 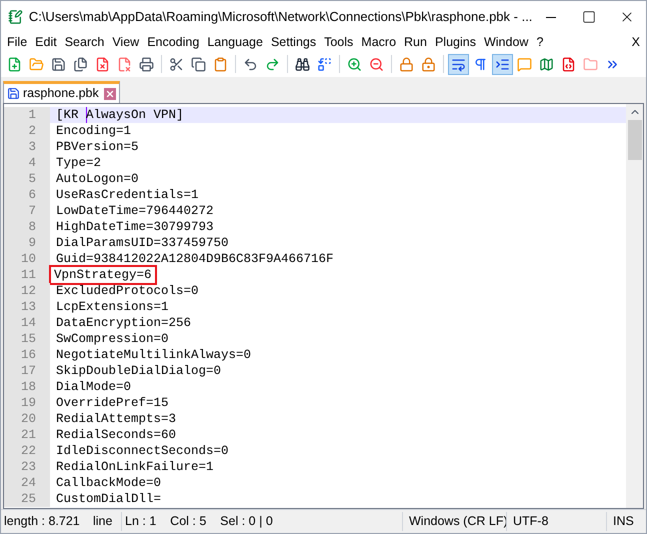 I want to click on line-number: 10, so click(x=27, y=259).